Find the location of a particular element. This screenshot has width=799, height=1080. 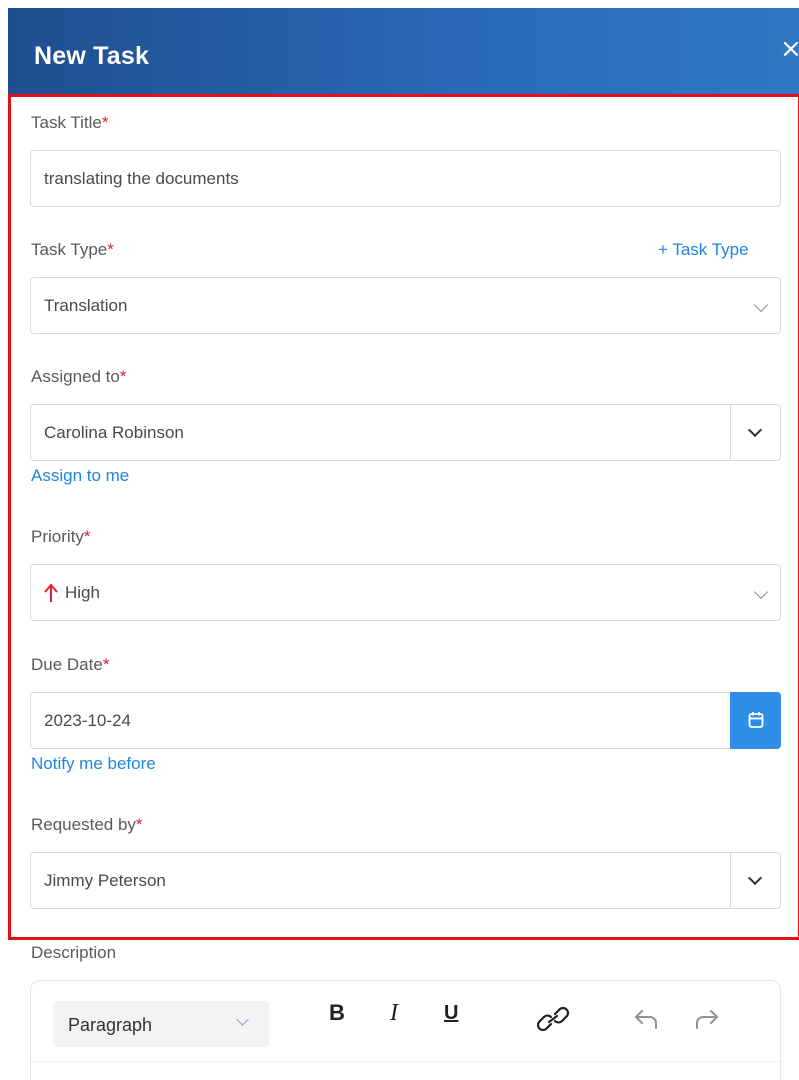

requested-by-label: Requested by* is located at coordinates (87, 824).